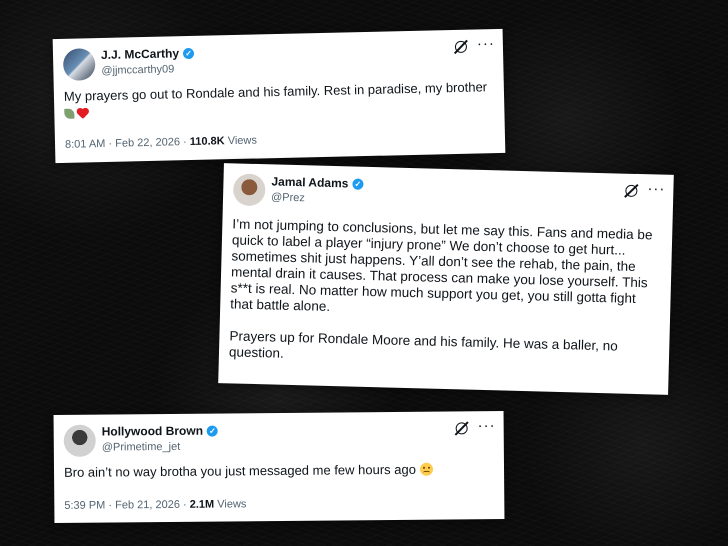 The image size is (728, 546). I want to click on tweet-date: Feb 22, 2026, so click(147, 142).